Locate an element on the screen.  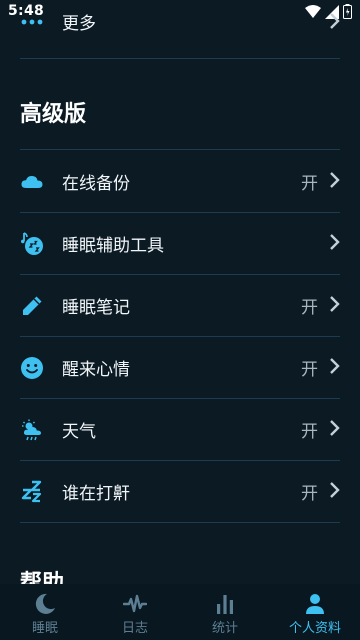
online-backup-row: 在线备份 开 is located at coordinates (180, 181).